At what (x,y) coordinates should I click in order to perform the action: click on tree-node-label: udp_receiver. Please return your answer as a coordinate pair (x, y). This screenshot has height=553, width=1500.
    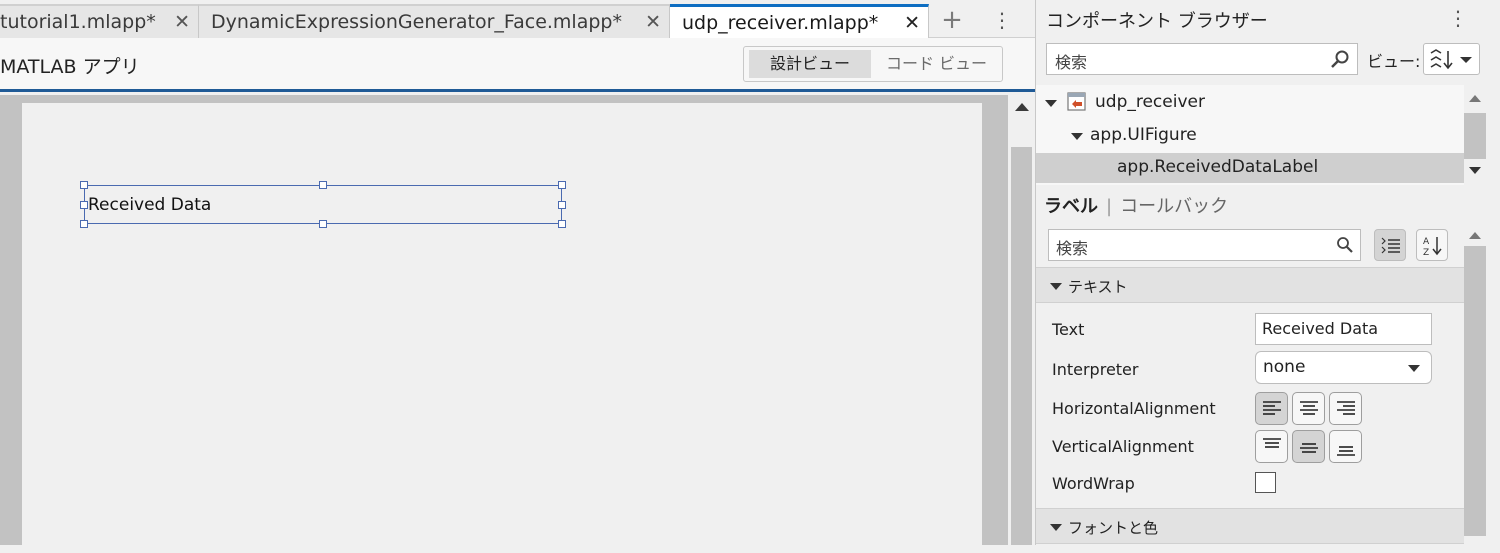
    Looking at the image, I should click on (1150, 102).